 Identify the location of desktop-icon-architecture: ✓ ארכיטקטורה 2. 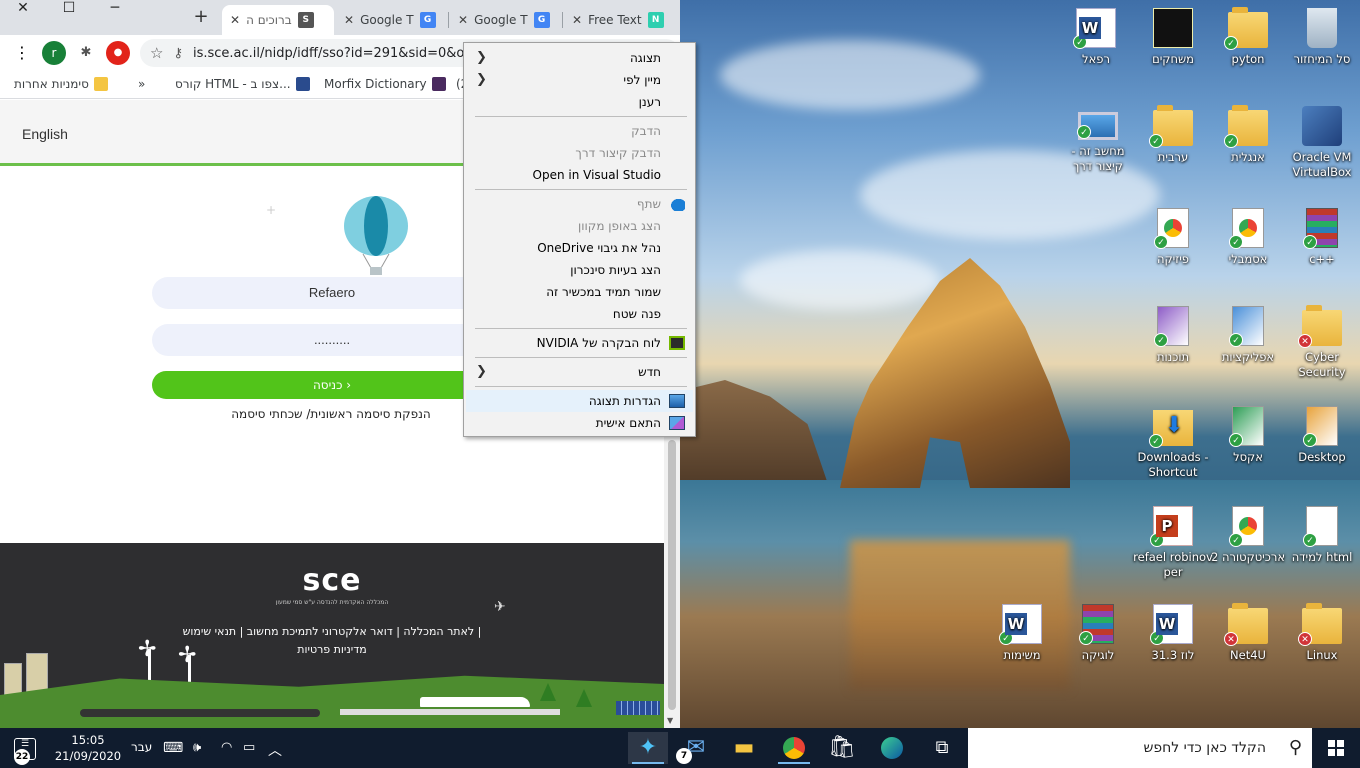
(1248, 535).